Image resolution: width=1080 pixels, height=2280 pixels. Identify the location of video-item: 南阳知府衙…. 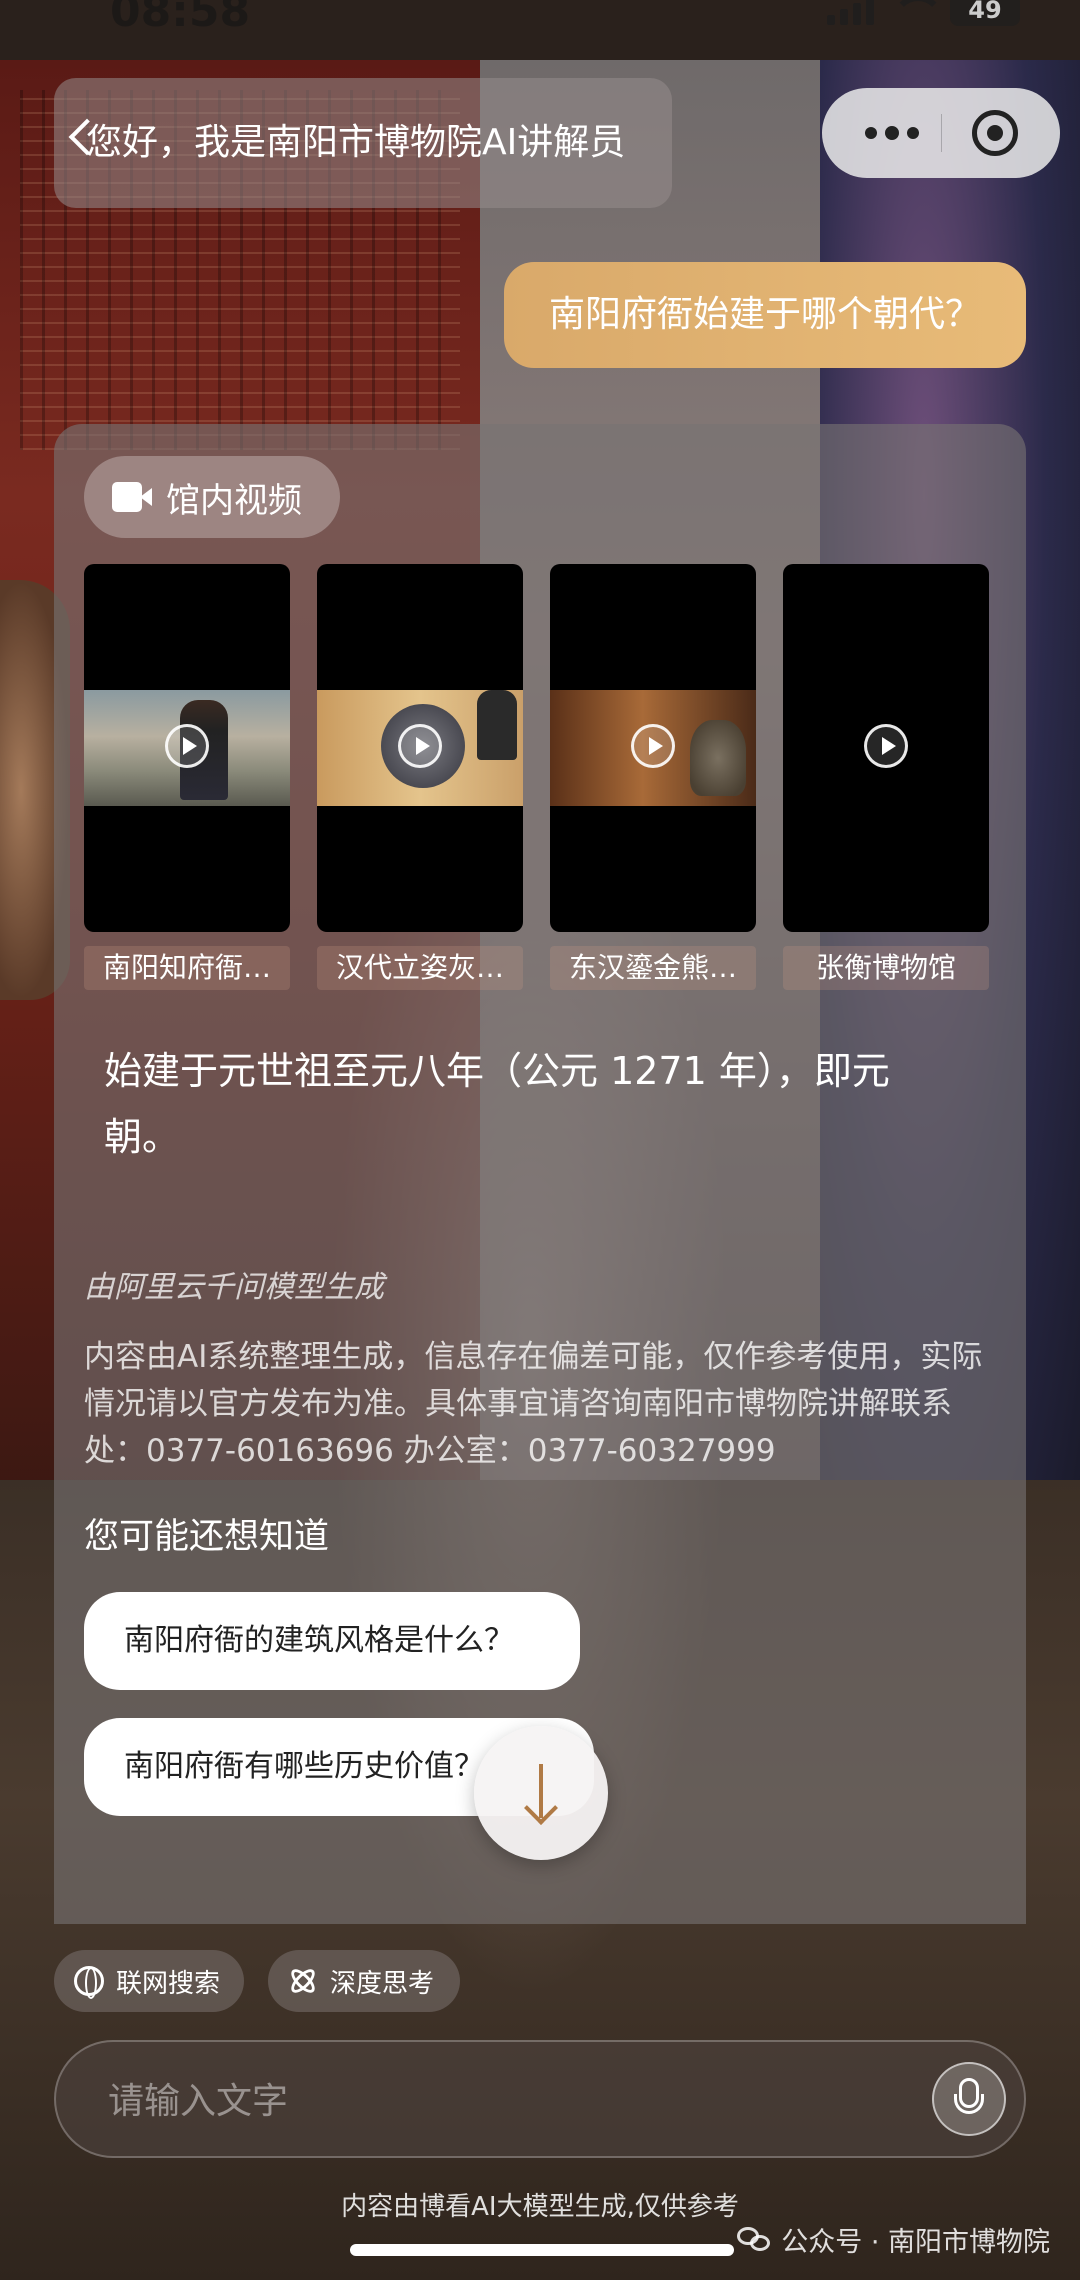
(187, 777).